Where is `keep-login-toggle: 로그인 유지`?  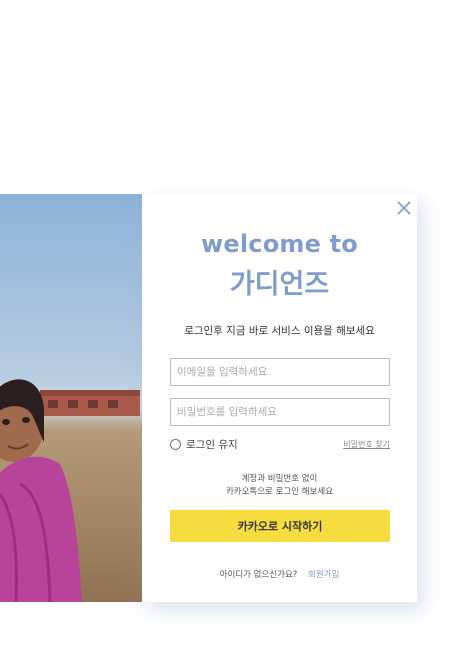 keep-login-toggle: 로그인 유지 is located at coordinates (204, 444).